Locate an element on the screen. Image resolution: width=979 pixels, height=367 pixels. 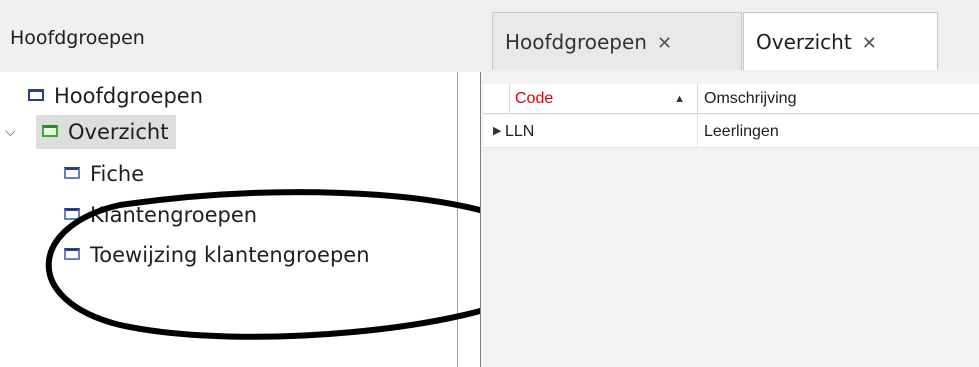
tree-item-overzicht: ⌵ Overzicht is located at coordinates (130, 132).